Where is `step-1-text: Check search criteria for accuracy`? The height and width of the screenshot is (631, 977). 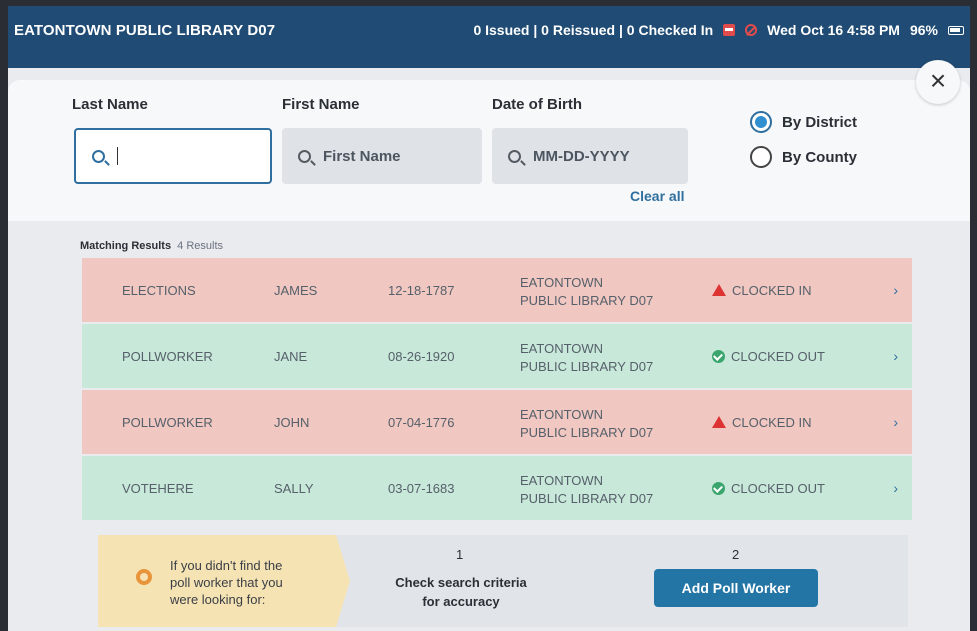
step-1-text: Check search criteria for accuracy is located at coordinates (461, 592).